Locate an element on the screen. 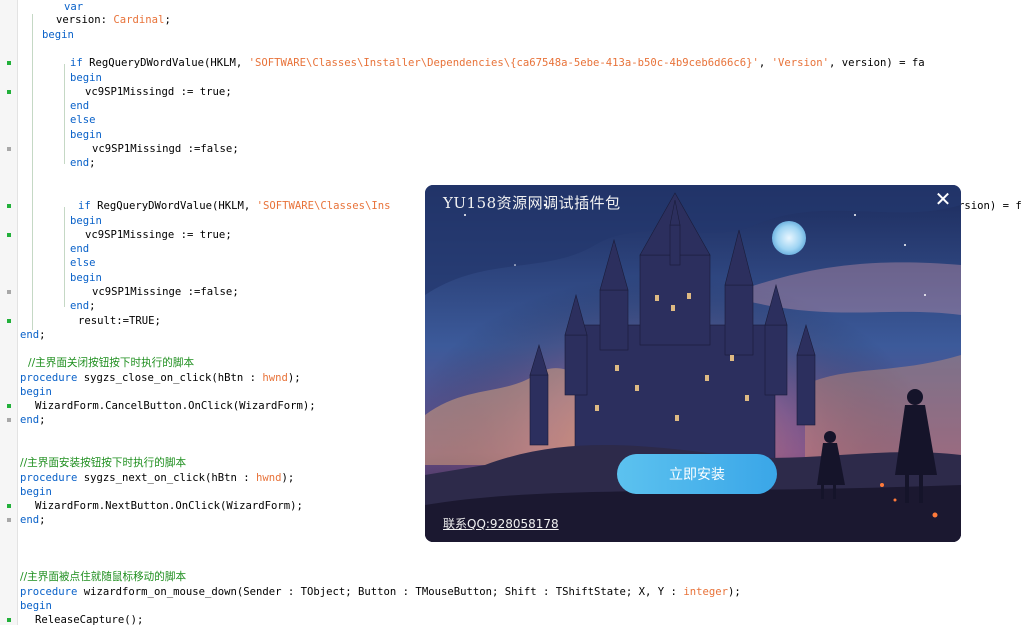 The width and height of the screenshot is (1024, 625). code-comment: //主界面安装按钮按下时执行的脚本 is located at coordinates (103, 463).